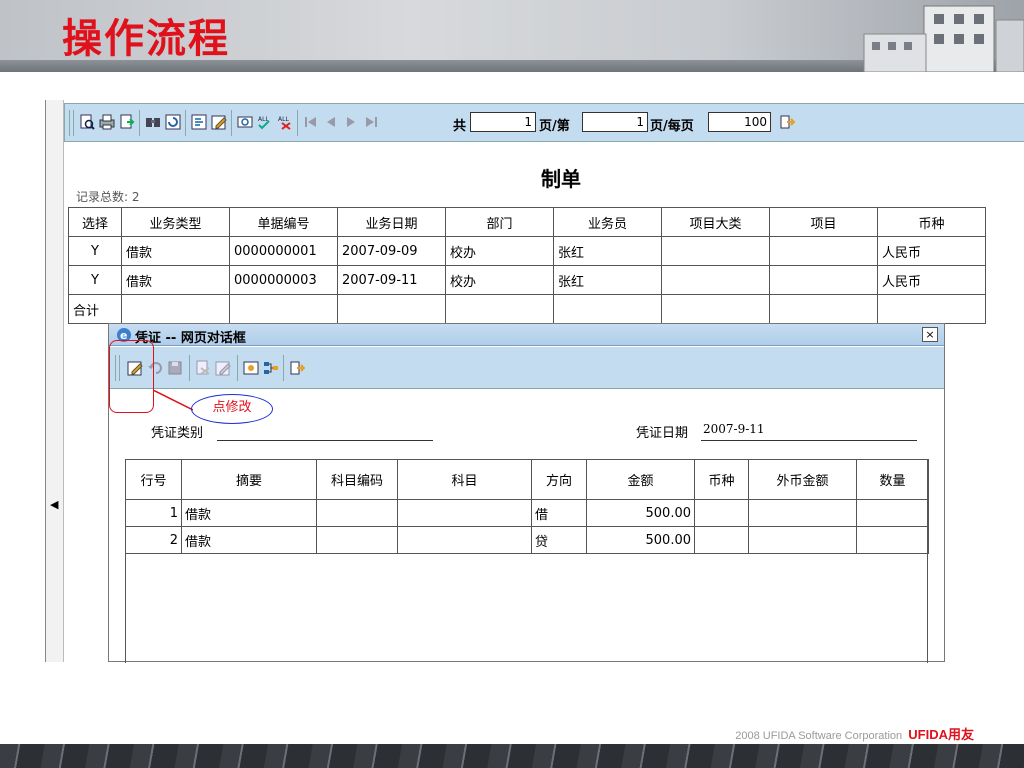 The height and width of the screenshot is (768, 1024). I want to click on col-header: 摘要, so click(249, 479).